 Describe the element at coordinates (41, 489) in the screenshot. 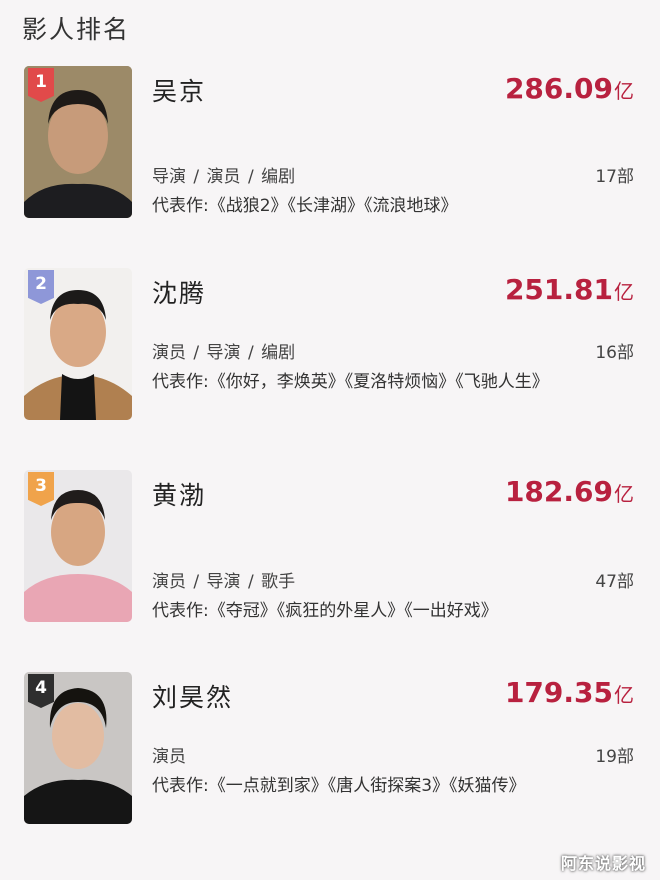

I see `rank-badge: 3` at that location.